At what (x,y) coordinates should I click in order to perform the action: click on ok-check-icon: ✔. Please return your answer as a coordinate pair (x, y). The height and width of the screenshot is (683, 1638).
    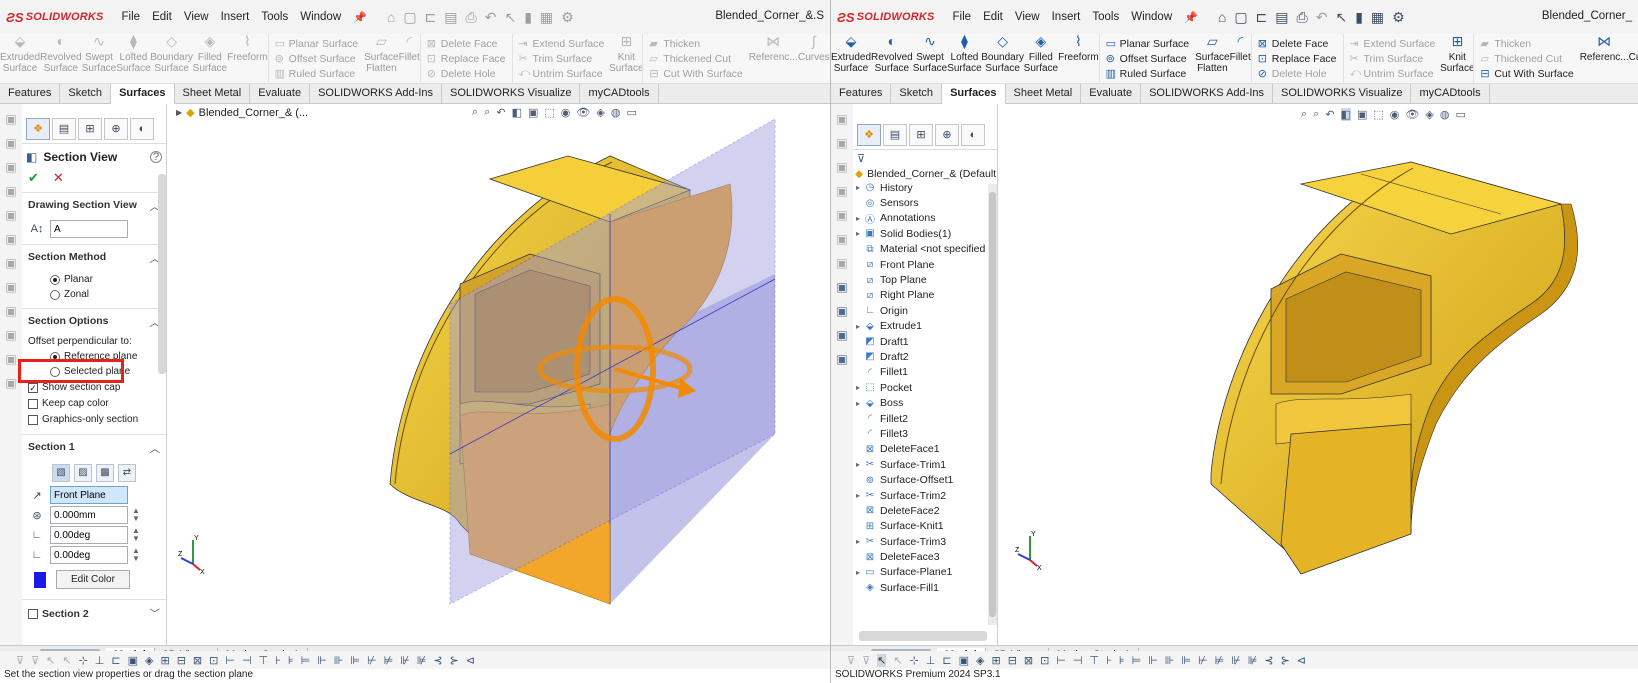
    Looking at the image, I should click on (33, 178).